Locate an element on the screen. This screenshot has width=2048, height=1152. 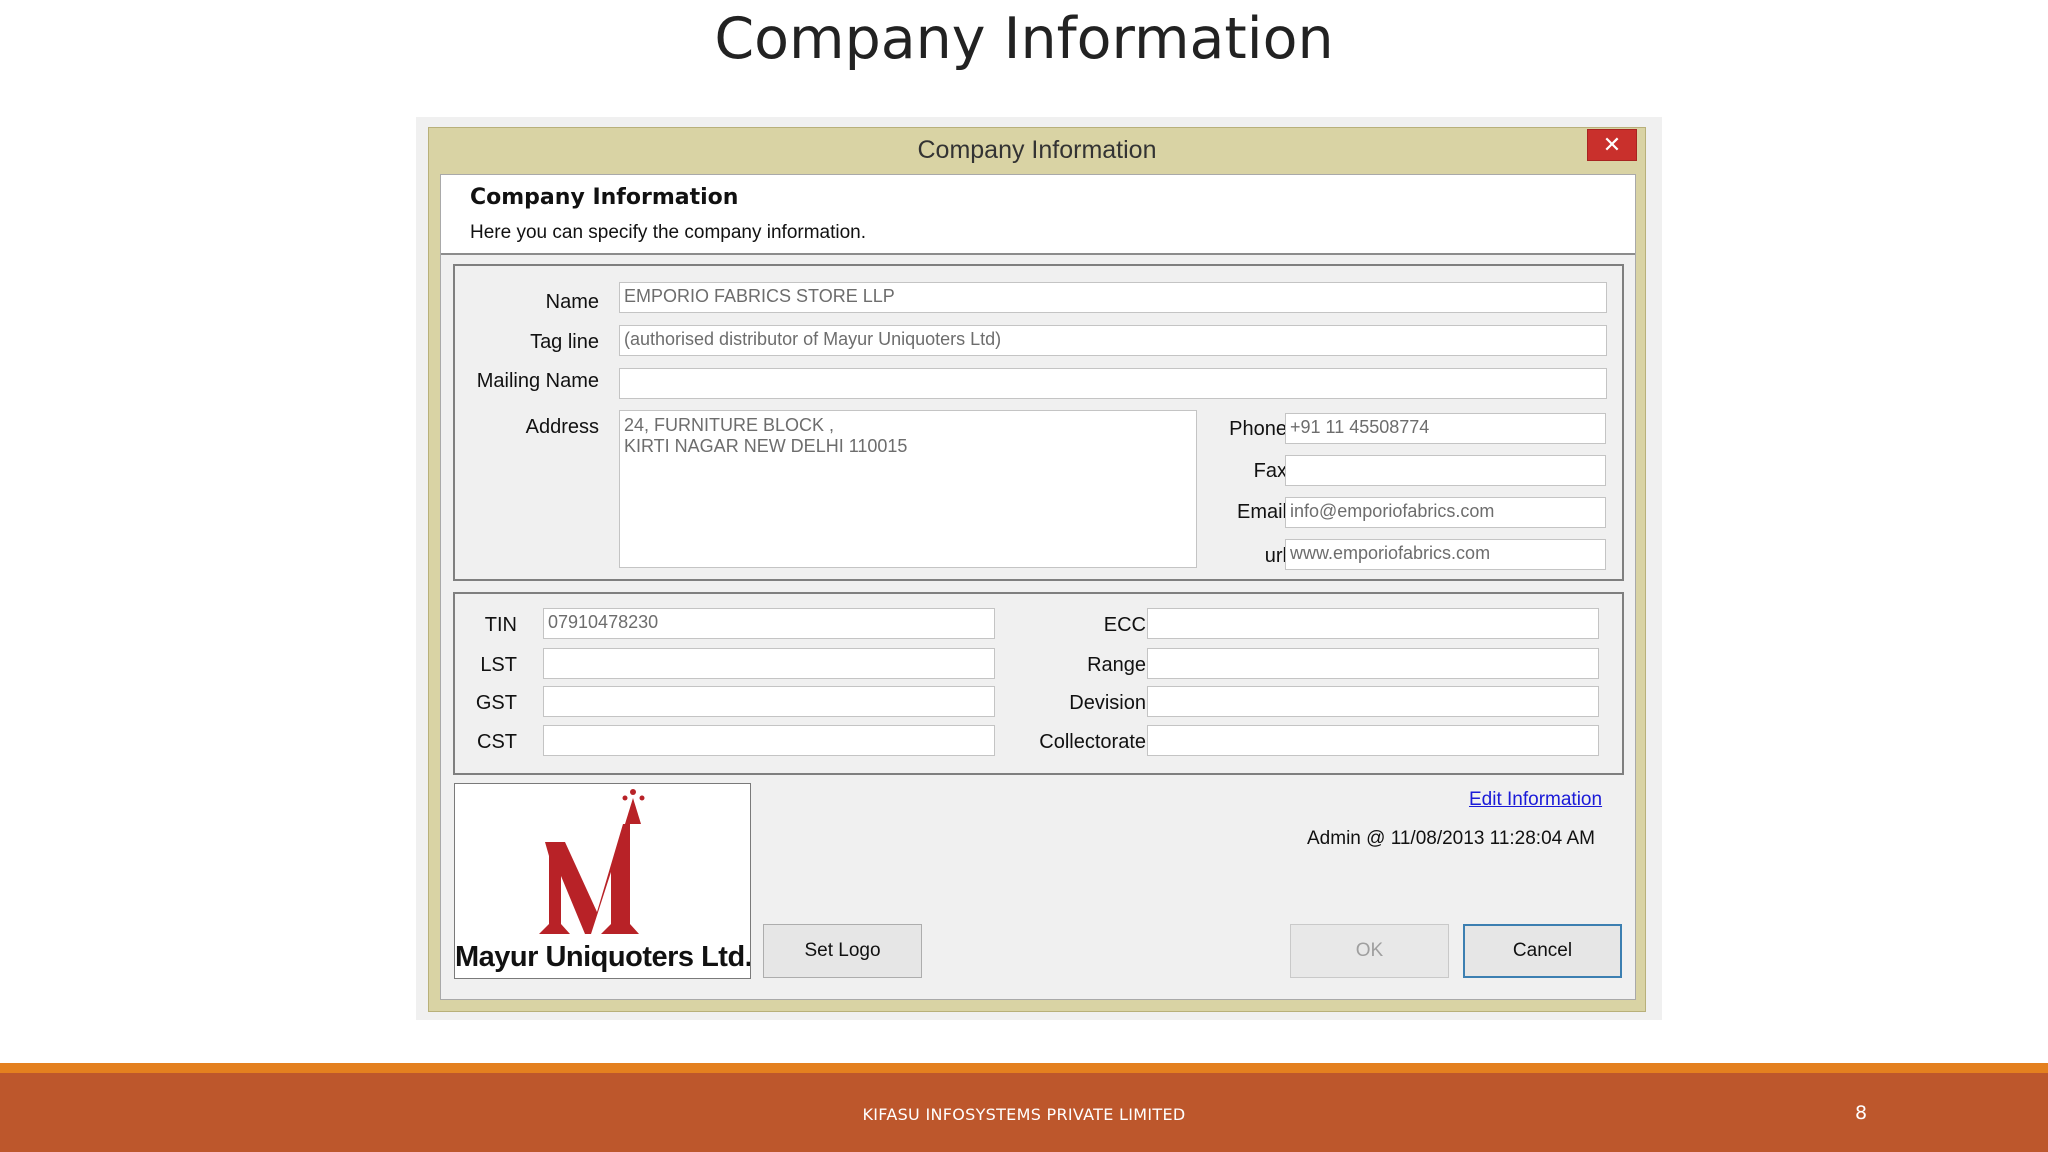
slide-footer: KIFASU INFOSYSTEMS PRIVATE LIMITED 8 is located at coordinates (1024, 1112).